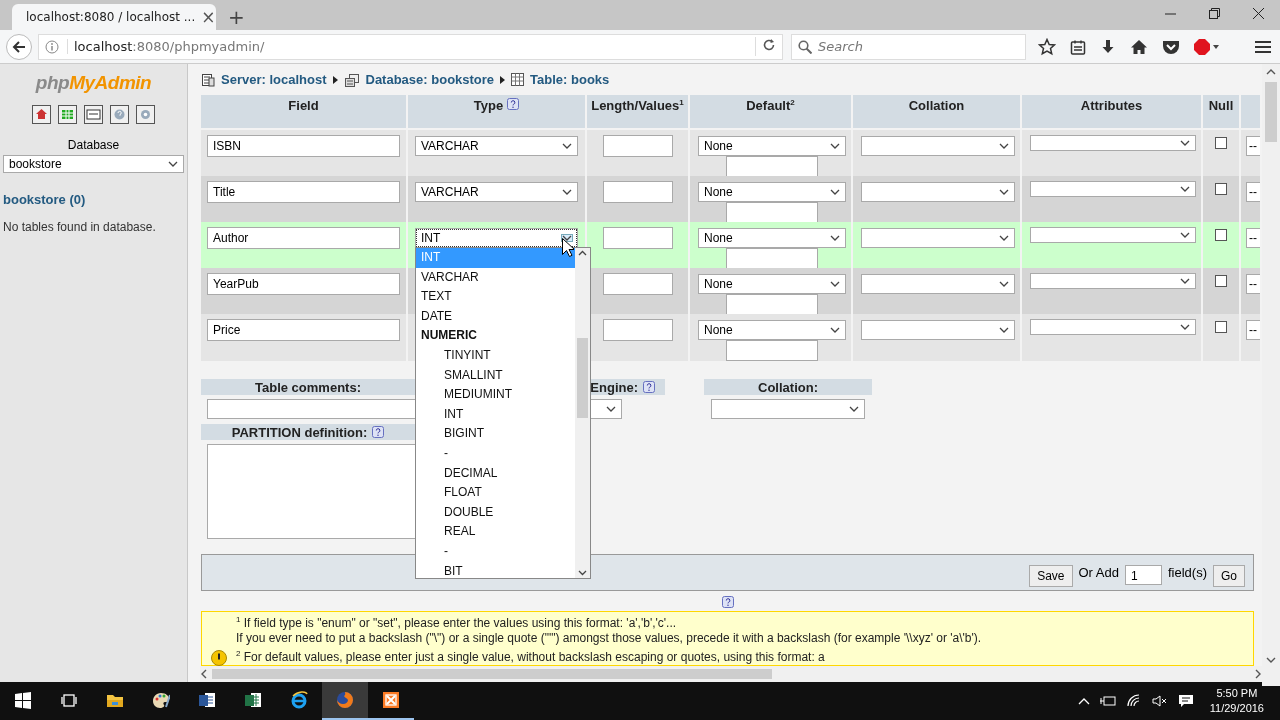 Image resolution: width=1280 pixels, height=720 pixels. I want to click on taskbar-app-button, so click(345, 701).